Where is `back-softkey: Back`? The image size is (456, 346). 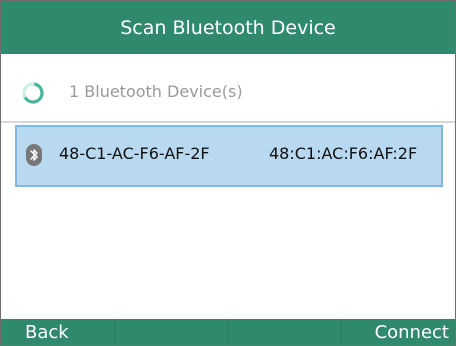
back-softkey: Back is located at coordinates (58, 332).